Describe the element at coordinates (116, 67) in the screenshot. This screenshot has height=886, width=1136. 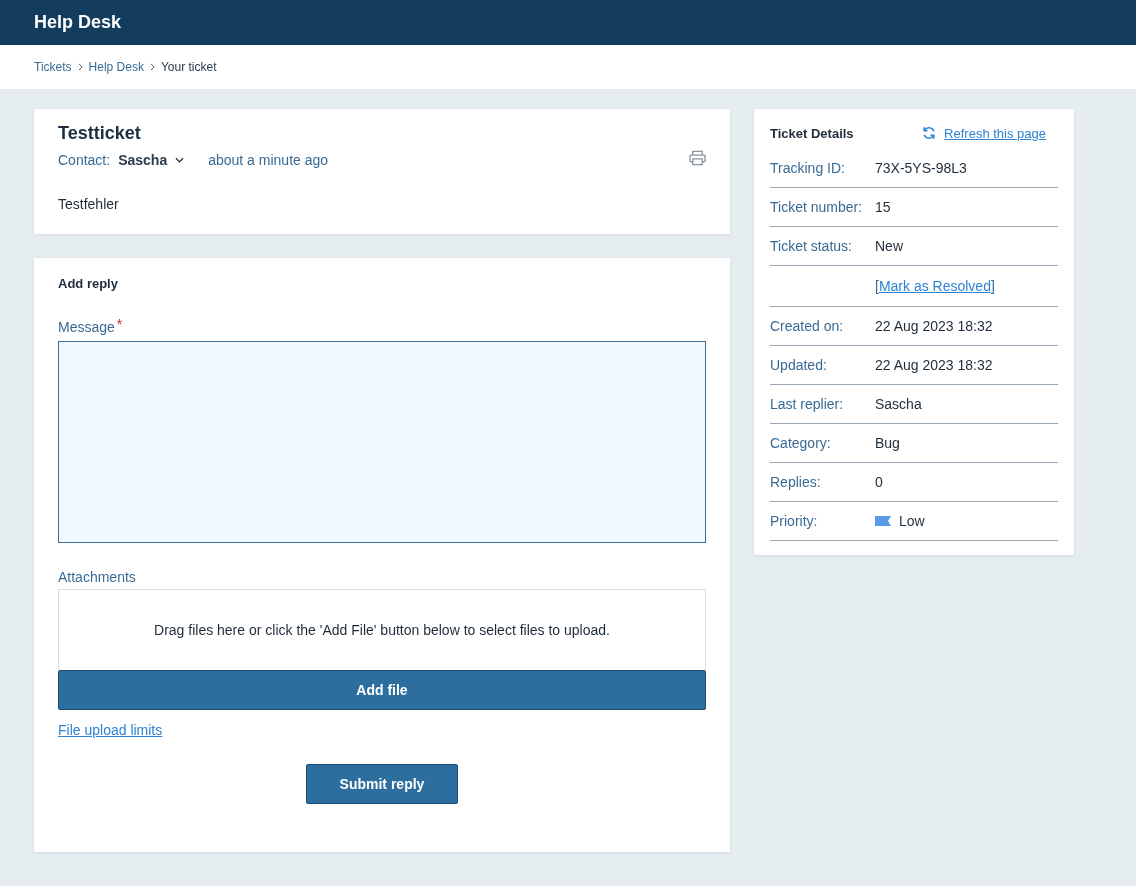
I see `breadcrumb-link: Help Desk` at that location.